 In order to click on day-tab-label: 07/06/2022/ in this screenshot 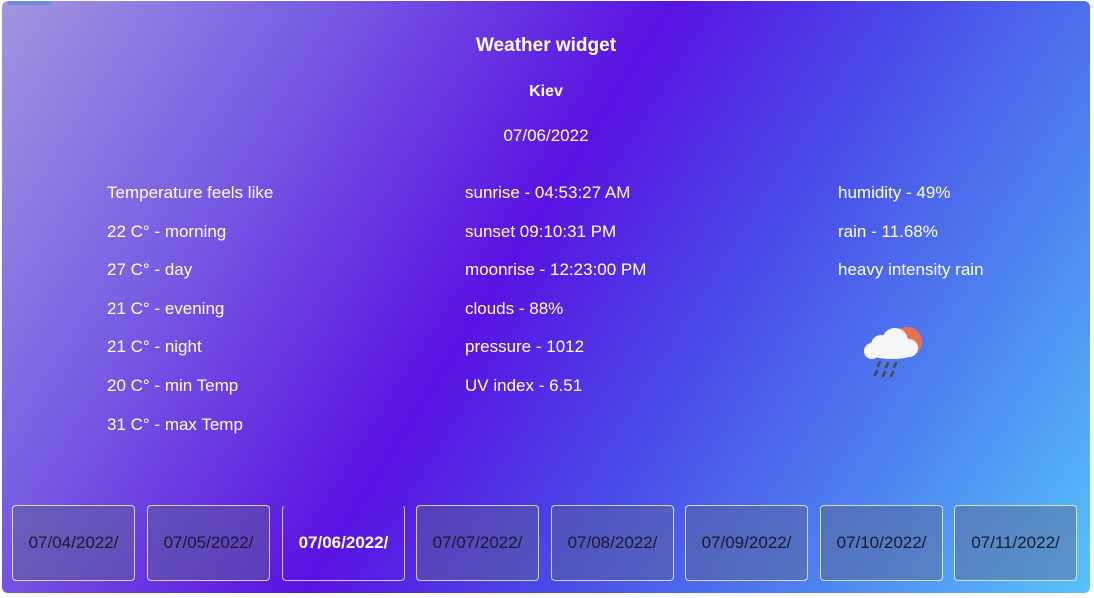, I will do `click(343, 542)`.